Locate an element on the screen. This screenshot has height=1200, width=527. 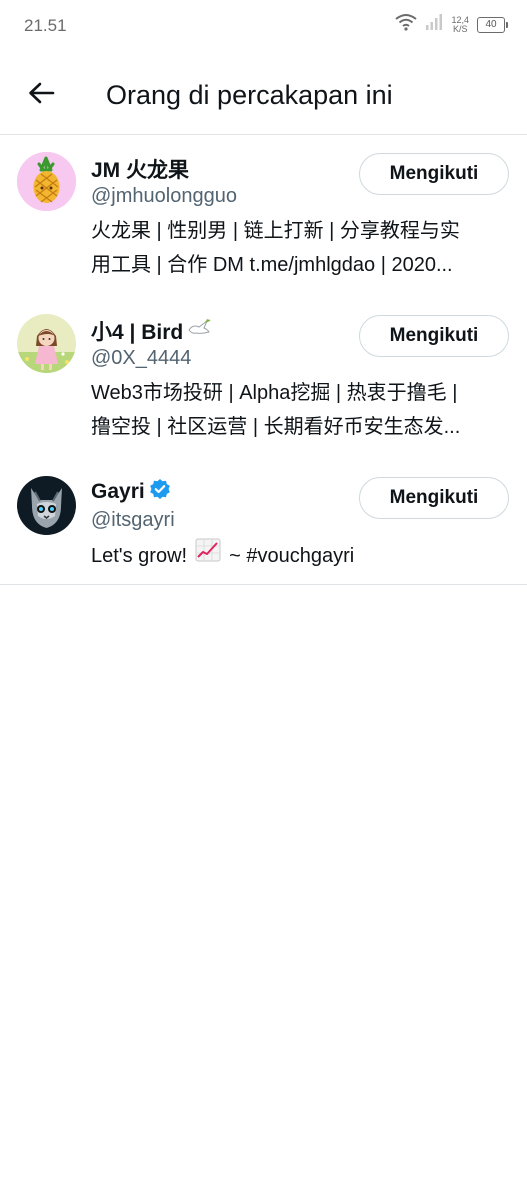
user-name: 小4 | Bird is located at coordinates (151, 331).